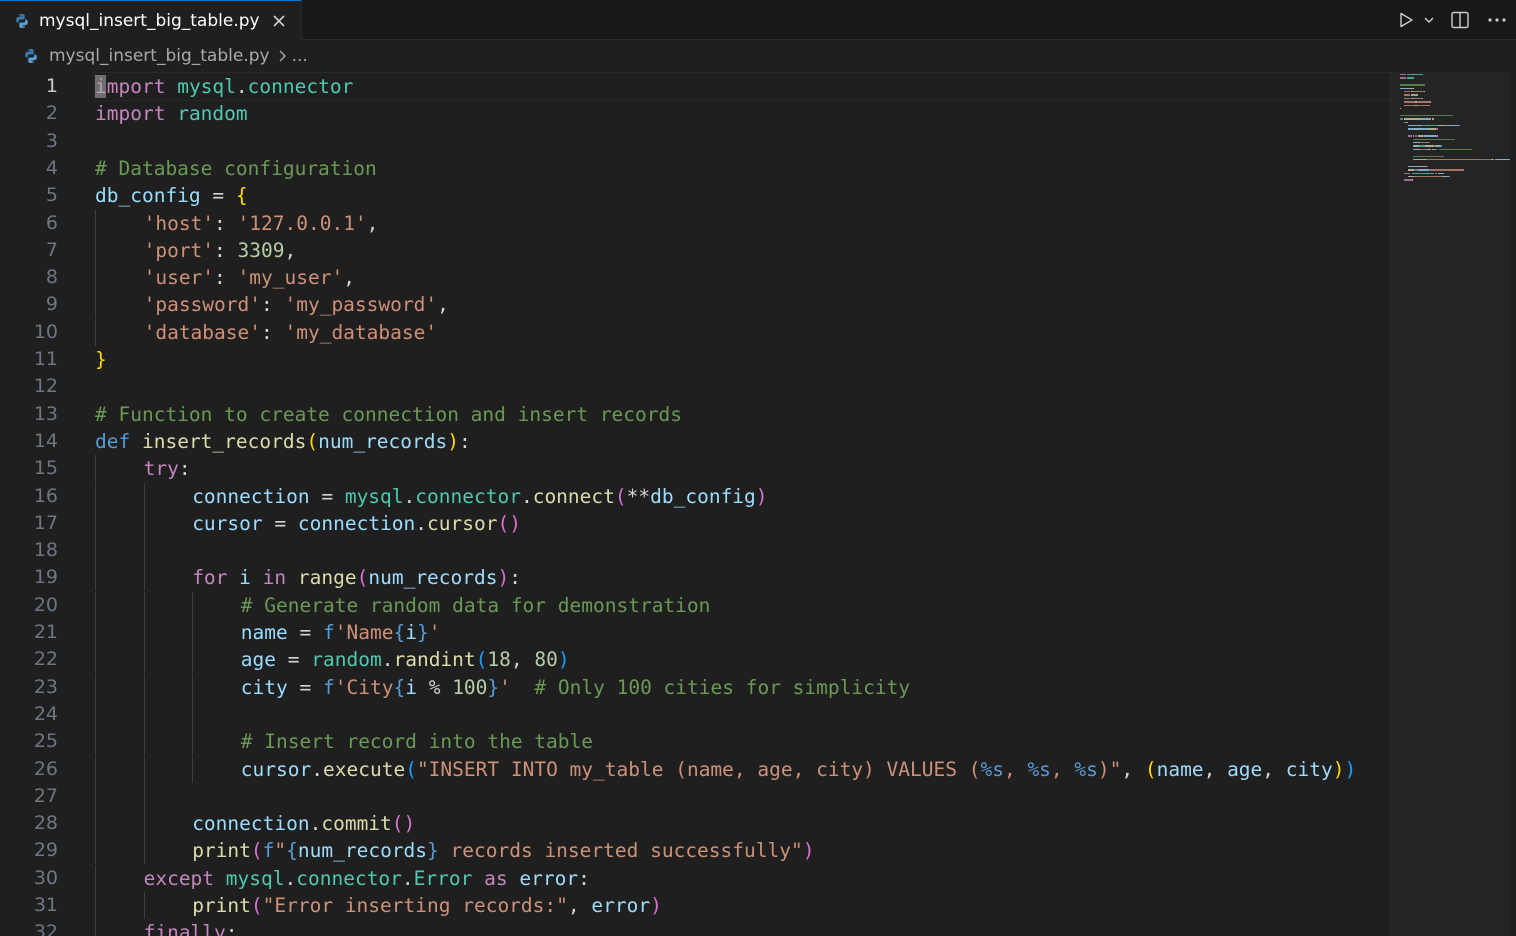 Image resolution: width=1516 pixels, height=936 pixels. I want to click on line-number: 7, so click(51, 249).